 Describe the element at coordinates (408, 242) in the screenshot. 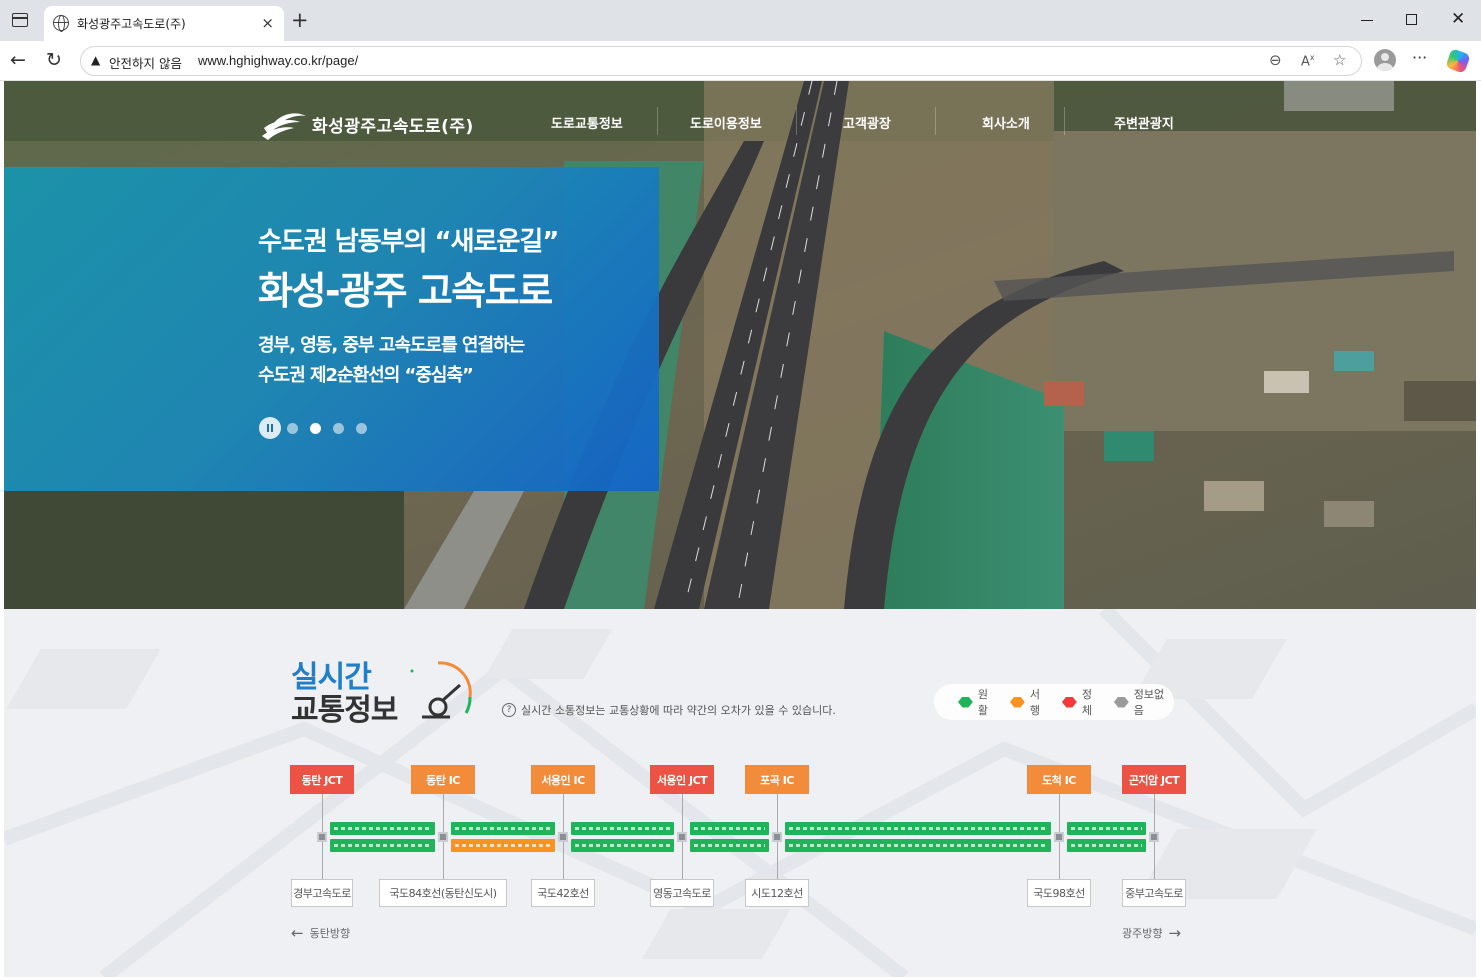

I see `hero-subtitle: 수도권 남동부의 “새로운길”` at that location.